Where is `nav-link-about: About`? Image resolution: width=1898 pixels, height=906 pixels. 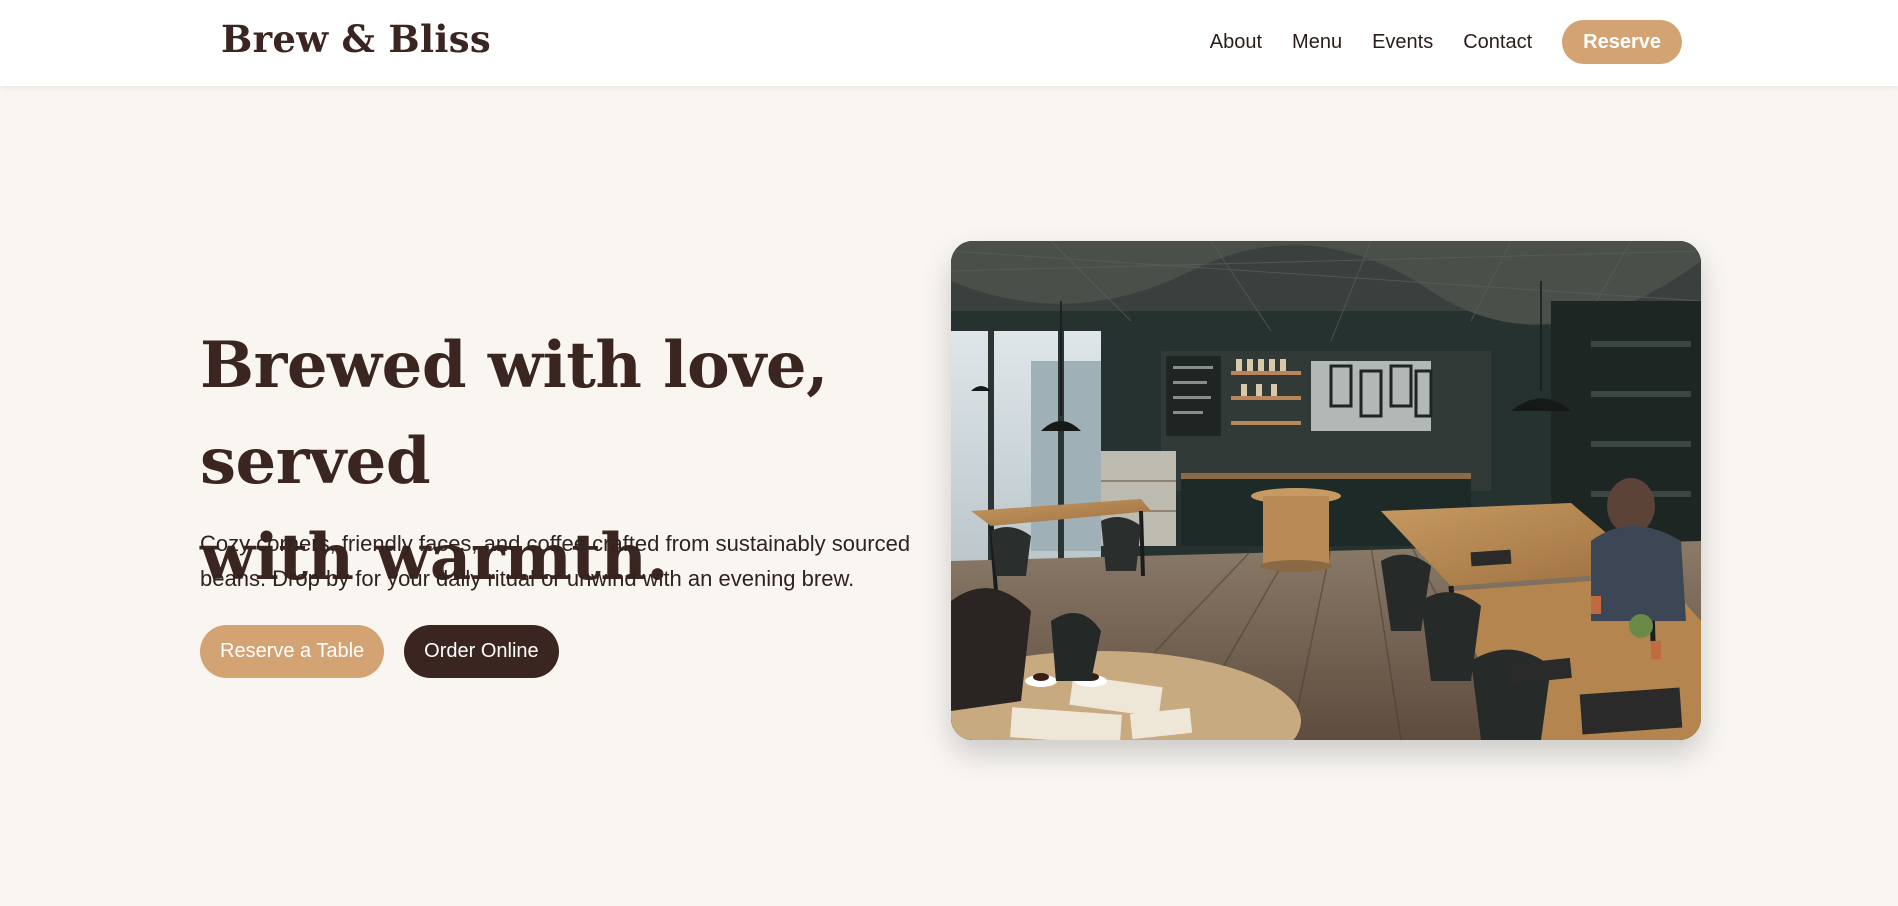
nav-link-about: About is located at coordinates (1236, 42).